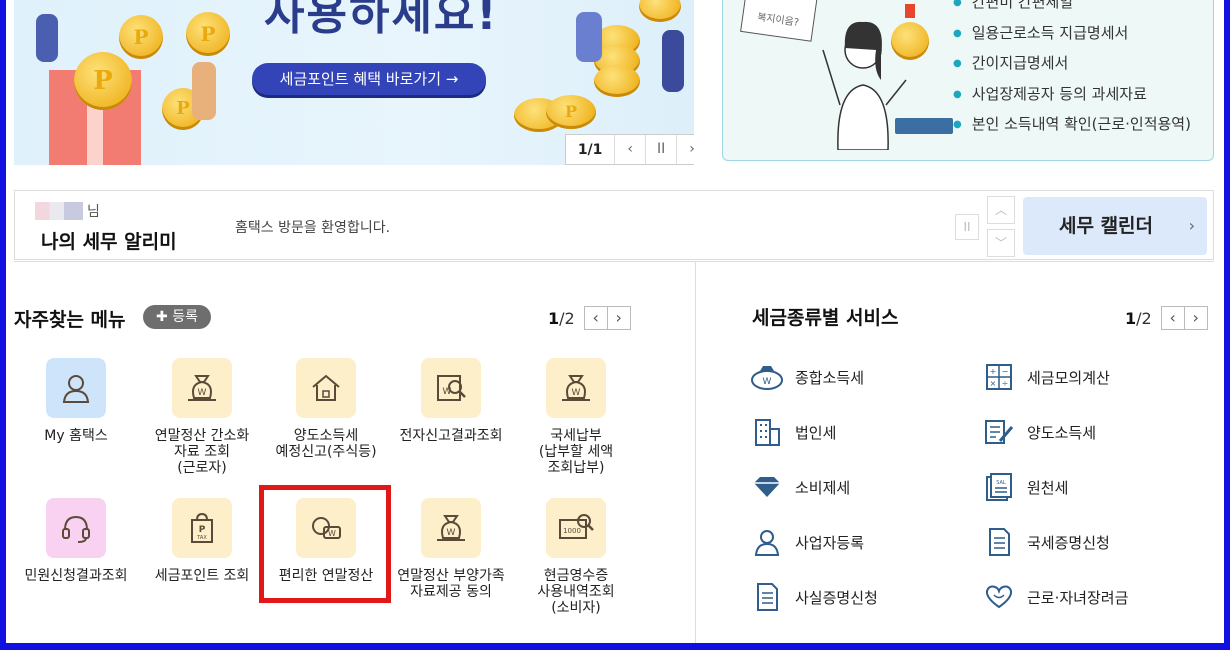 The image size is (1230, 650). I want to click on sticky-note-illustration: 복지이음?, so click(779, 21).